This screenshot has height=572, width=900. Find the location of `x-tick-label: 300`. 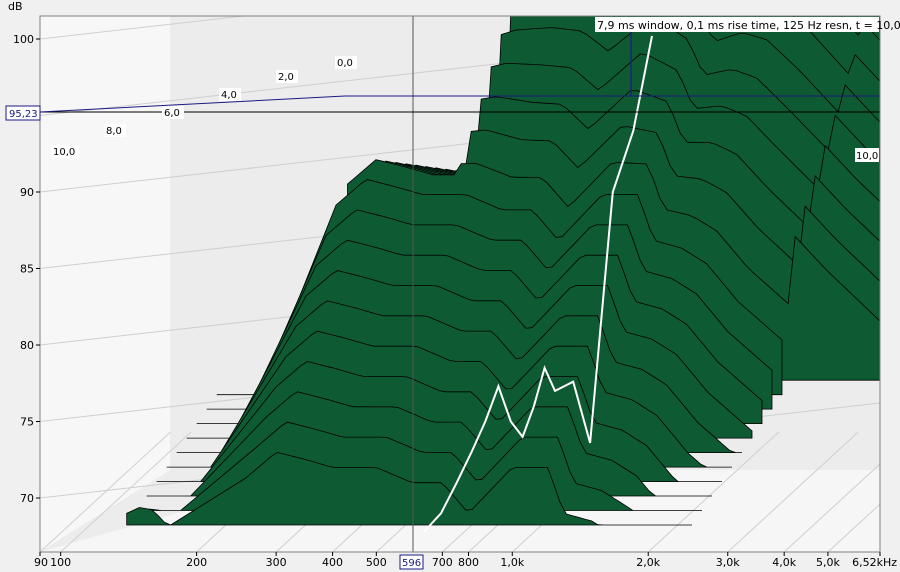

x-tick-label: 300 is located at coordinates (276, 562).